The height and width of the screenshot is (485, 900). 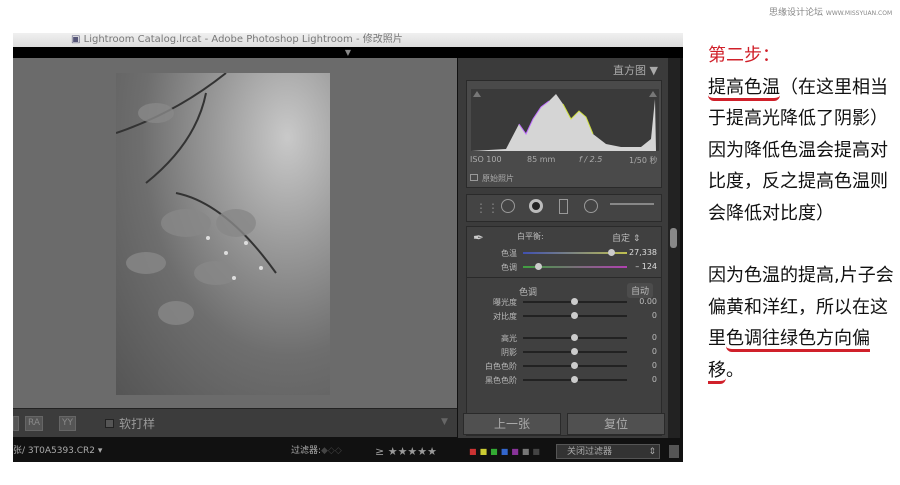 What do you see at coordinates (137, 424) in the screenshot?
I see `soft-proof-label: 软打样` at bounding box center [137, 424].